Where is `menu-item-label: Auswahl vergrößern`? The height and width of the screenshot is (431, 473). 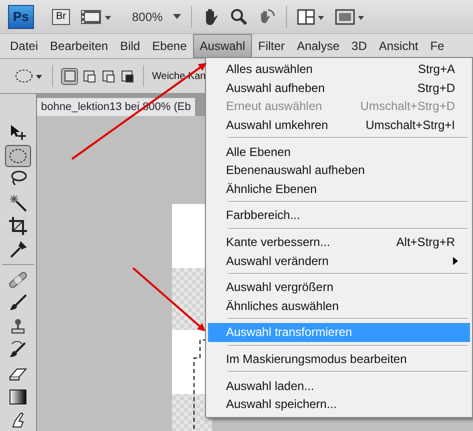 menu-item-label: Auswahl vergrößern is located at coordinates (280, 287).